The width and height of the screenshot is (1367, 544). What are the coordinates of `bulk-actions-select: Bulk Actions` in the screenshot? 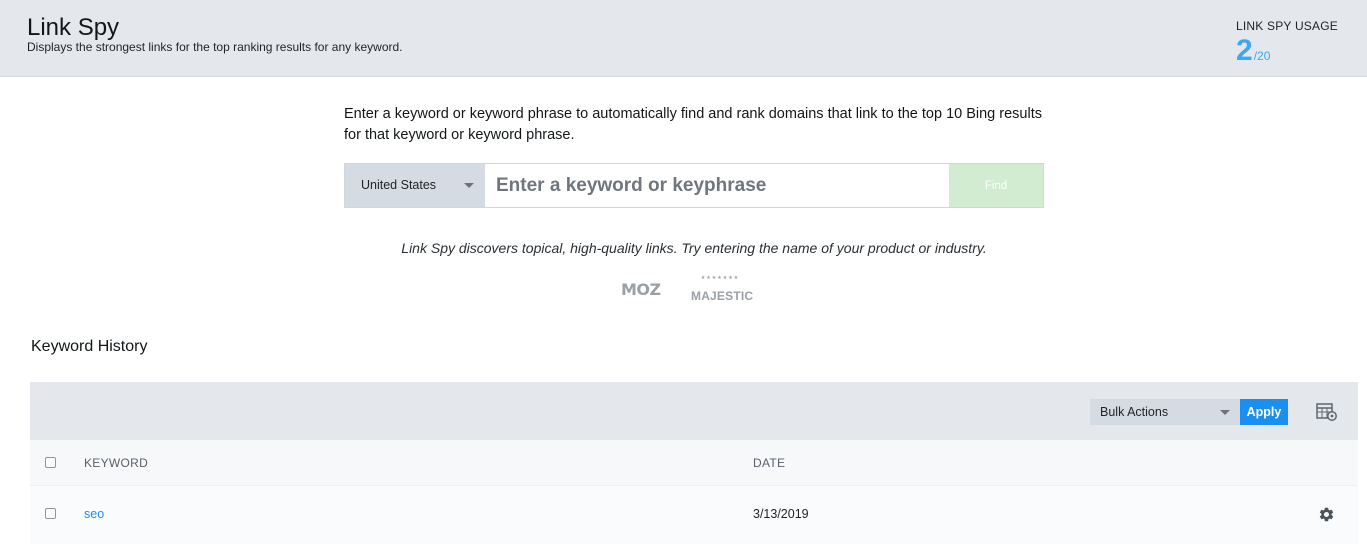 It's located at (1165, 412).